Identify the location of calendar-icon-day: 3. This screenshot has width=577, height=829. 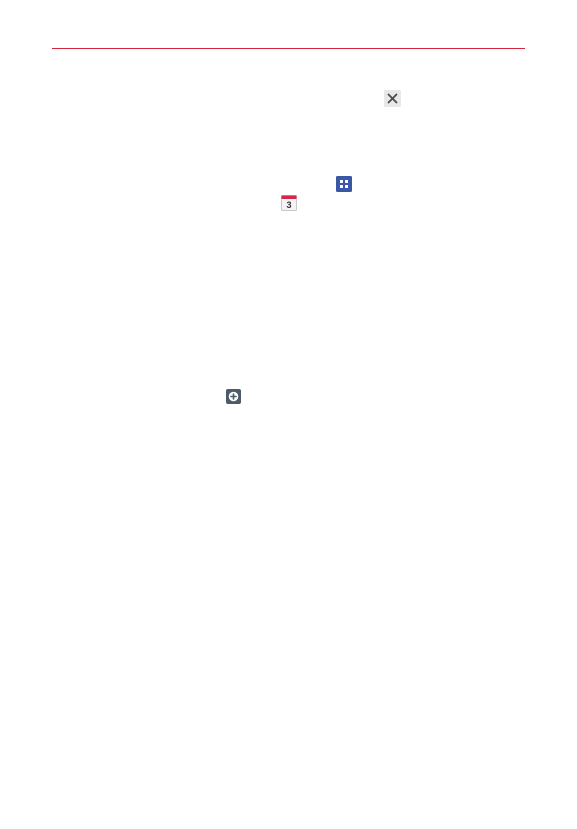
(288, 205).